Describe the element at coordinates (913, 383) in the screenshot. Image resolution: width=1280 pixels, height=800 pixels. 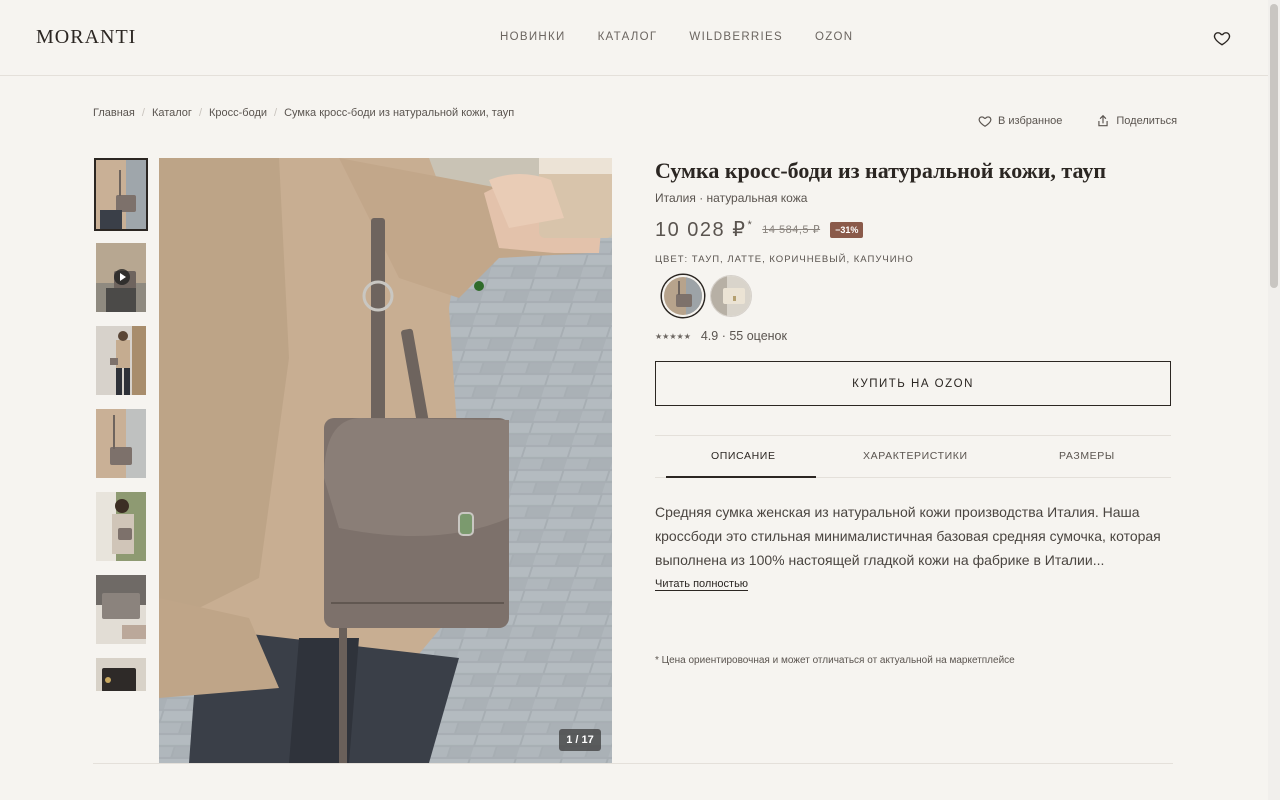
I see `buy-on-ozon-button: КУПИТЬ НА OZON` at that location.